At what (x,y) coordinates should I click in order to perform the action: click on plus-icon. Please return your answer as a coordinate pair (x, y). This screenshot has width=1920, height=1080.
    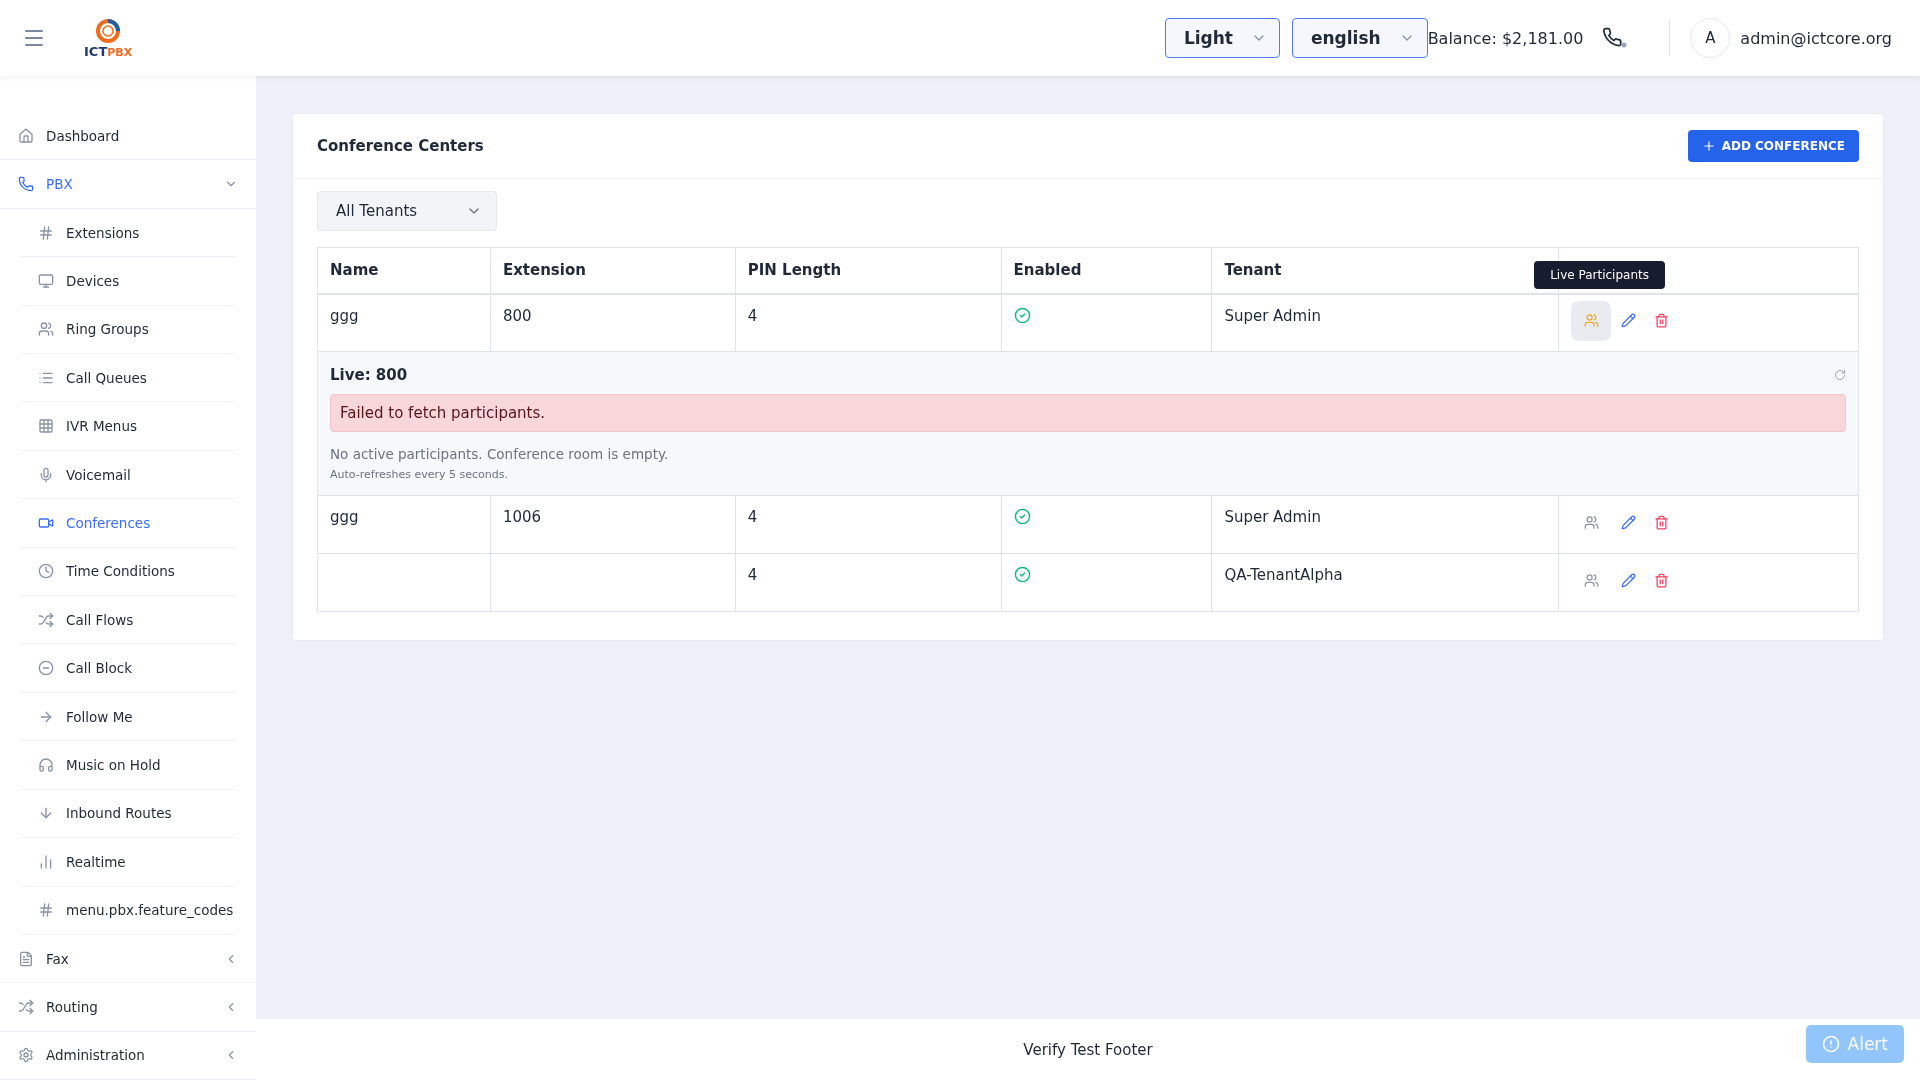
    Looking at the image, I should click on (1708, 146).